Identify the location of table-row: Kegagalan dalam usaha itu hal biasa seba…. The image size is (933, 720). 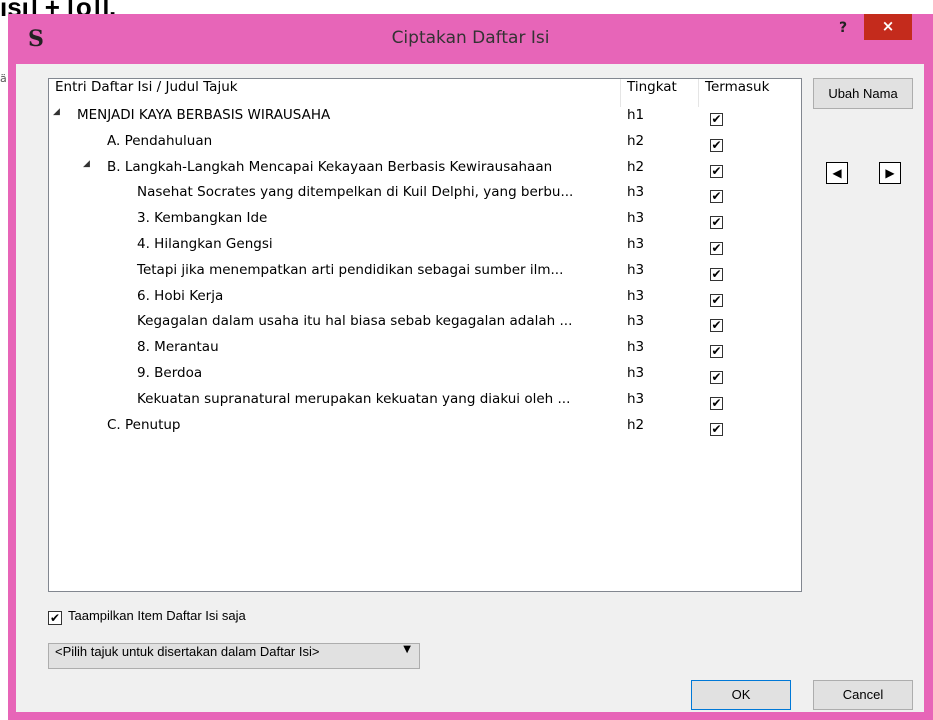
(425, 326).